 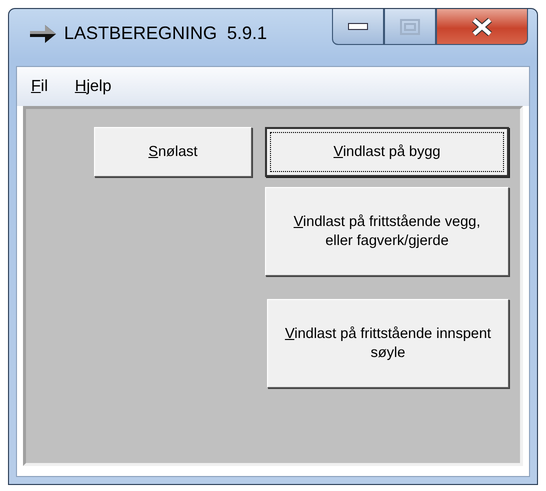 What do you see at coordinates (173, 152) in the screenshot?
I see `program-button: Snølast` at bounding box center [173, 152].